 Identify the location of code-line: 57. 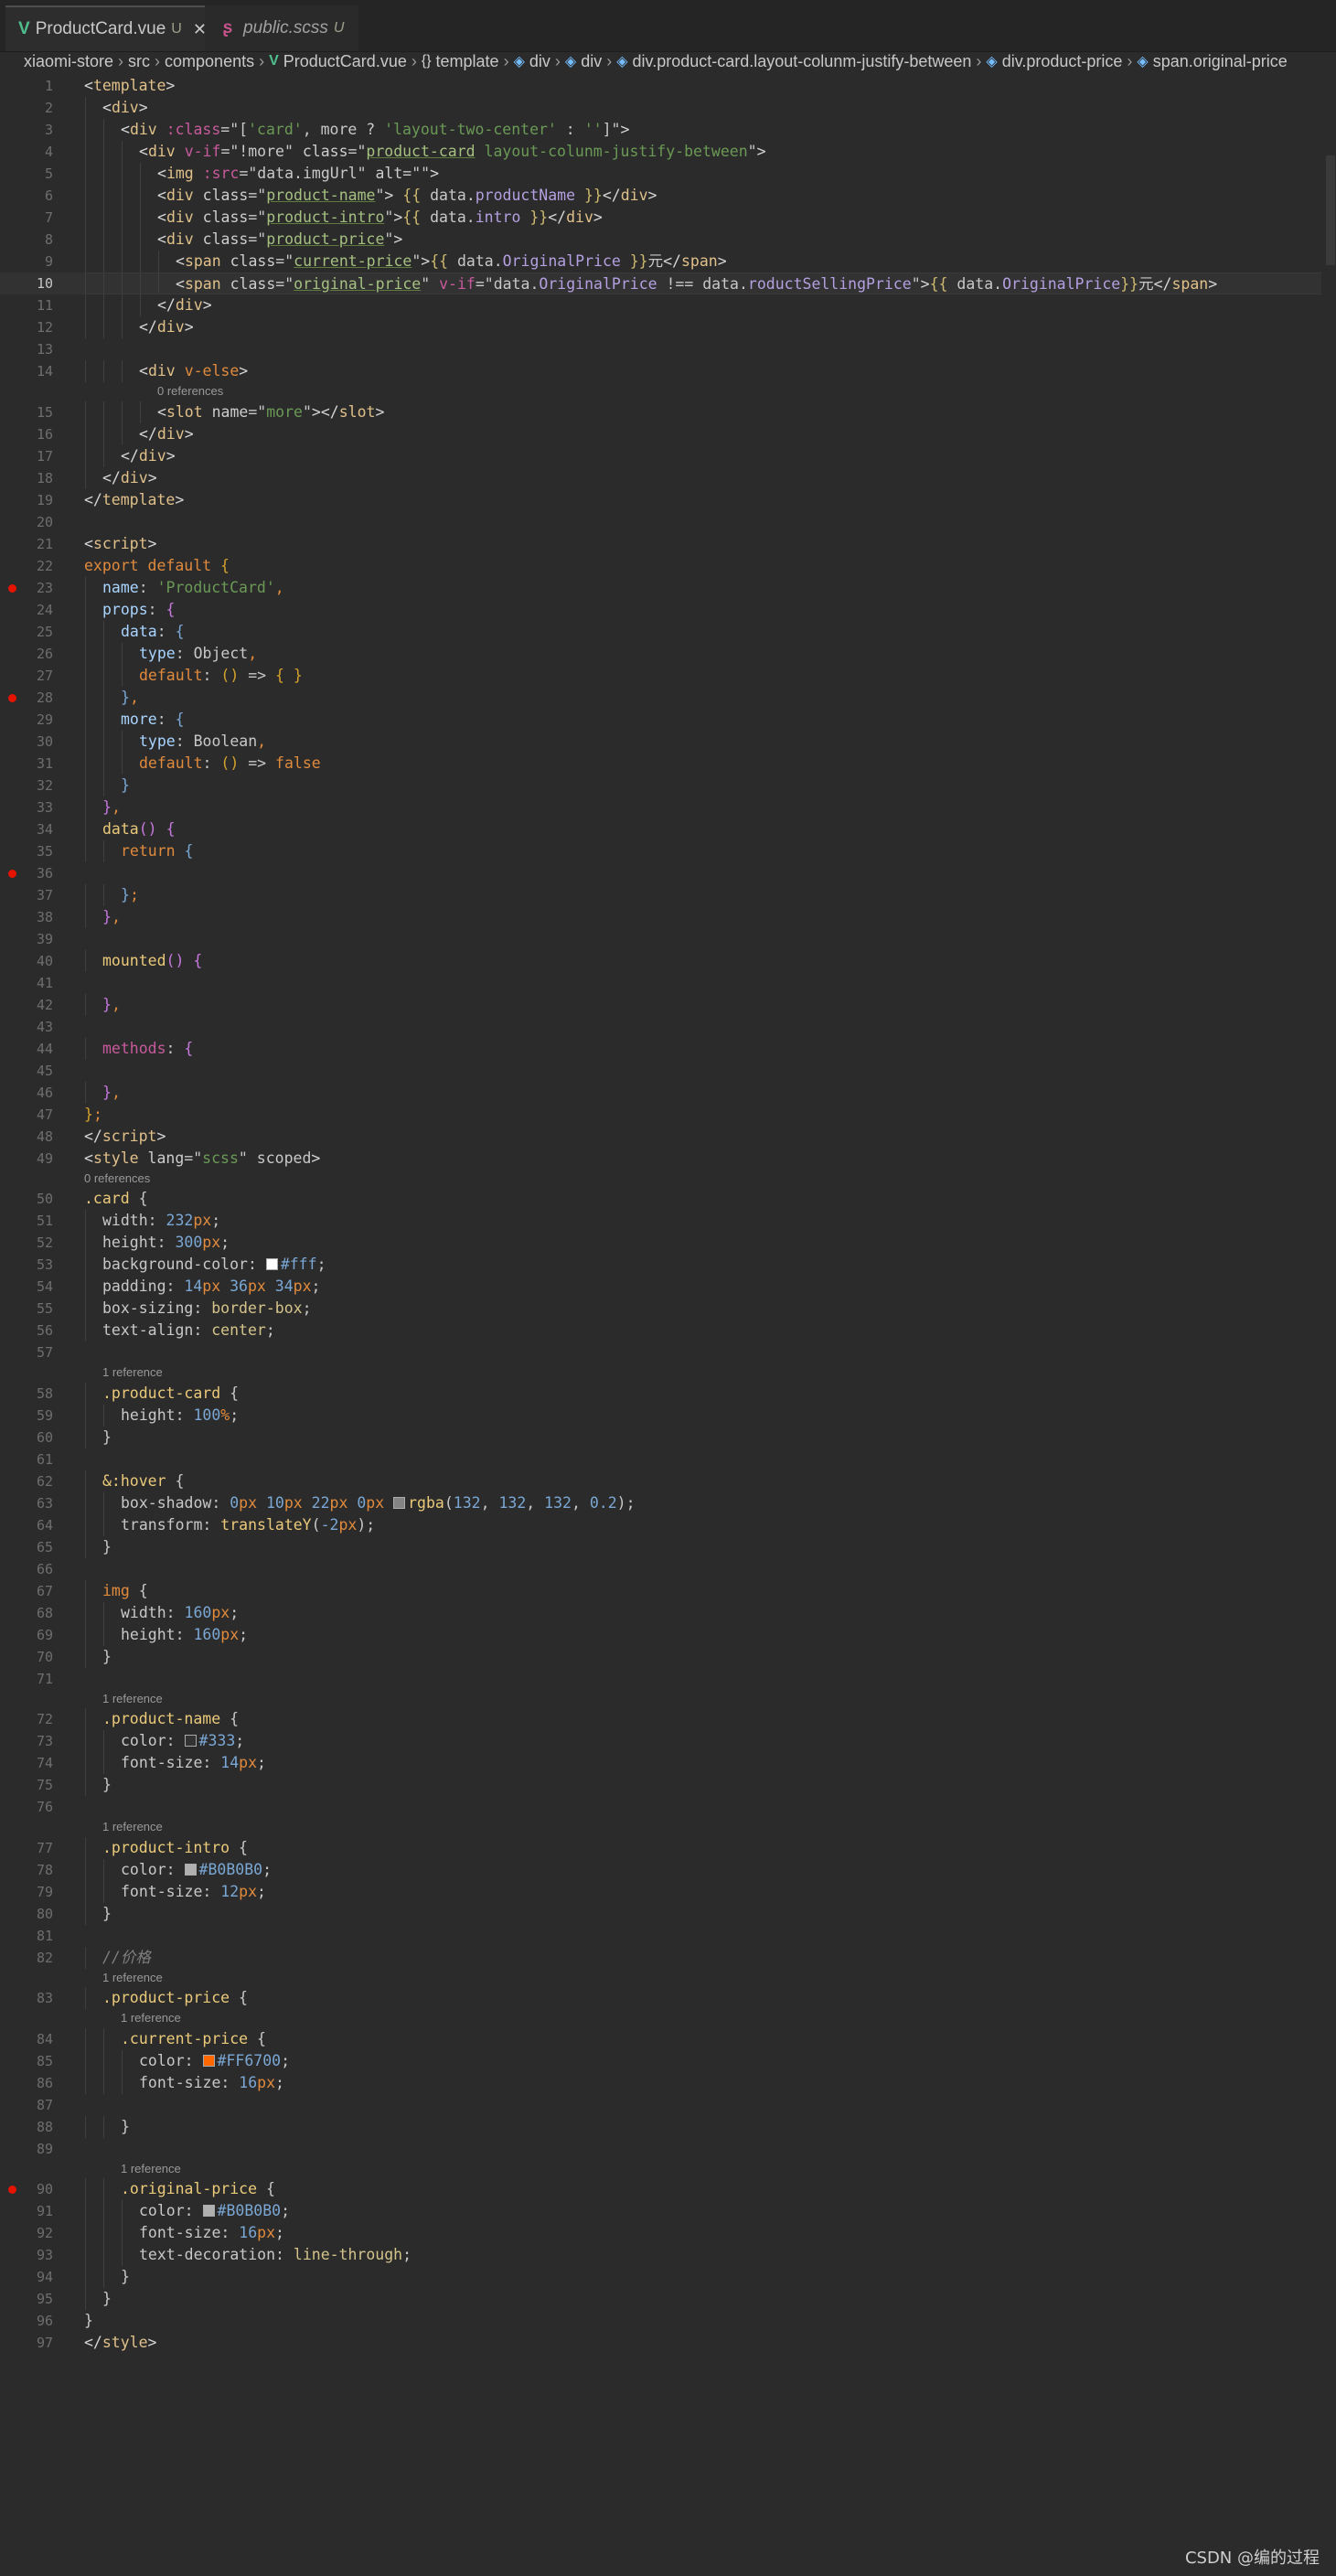
(660, 1352).